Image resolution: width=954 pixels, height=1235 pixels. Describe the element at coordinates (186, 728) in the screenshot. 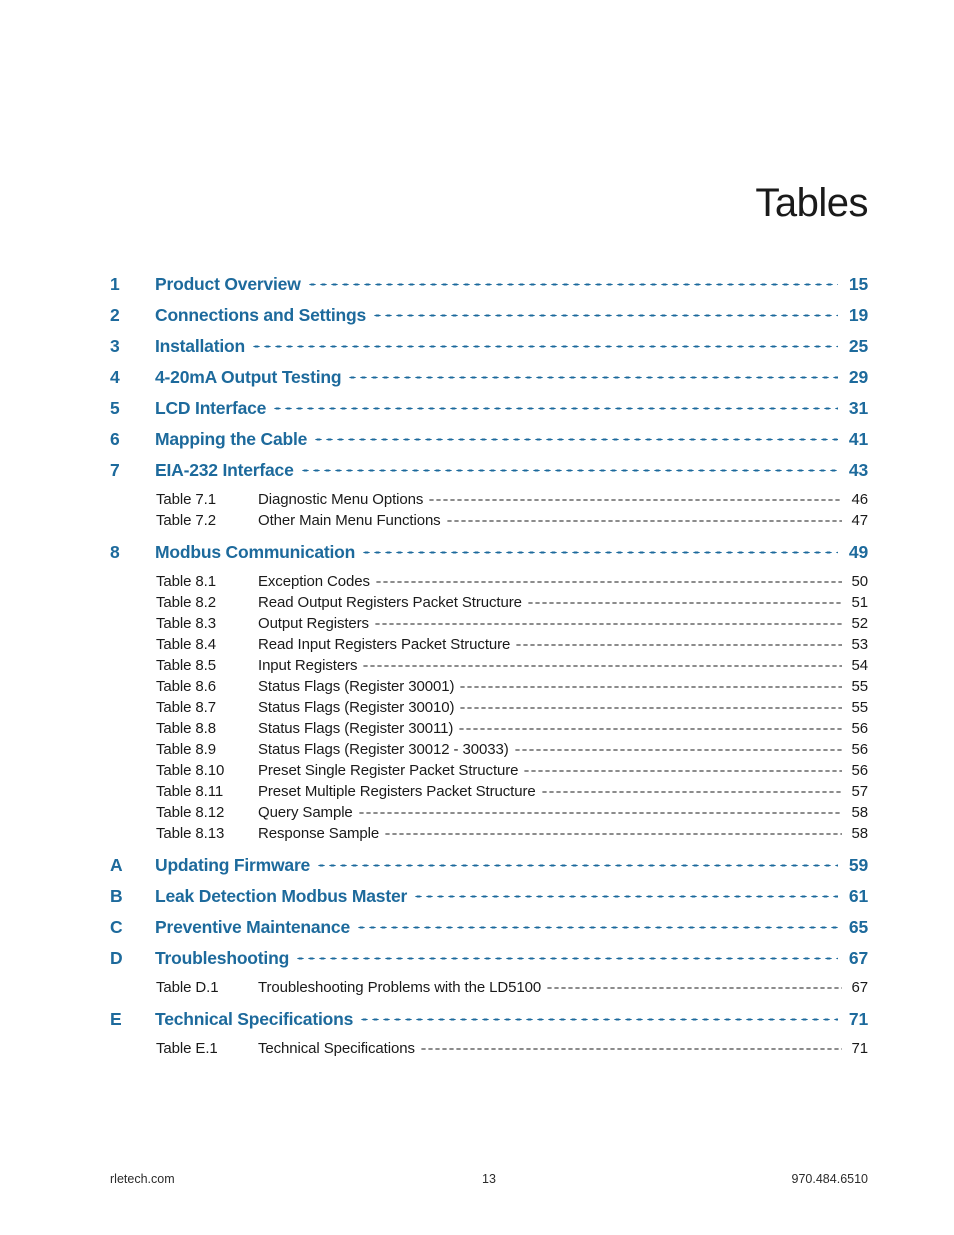

I see `toc-table-number: Table 8.8` at that location.